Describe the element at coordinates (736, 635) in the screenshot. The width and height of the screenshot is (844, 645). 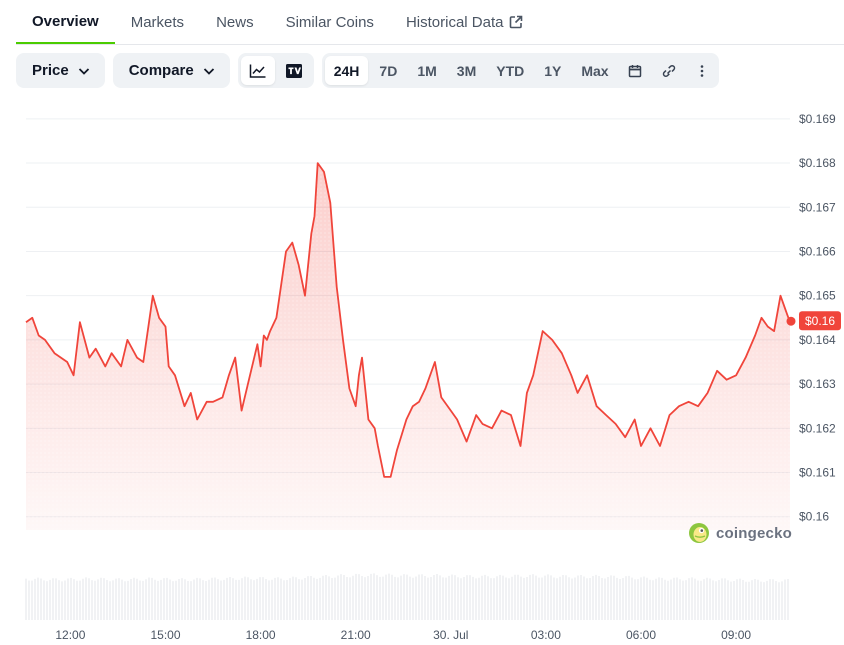
I see `x-tick-label: 09:00` at that location.